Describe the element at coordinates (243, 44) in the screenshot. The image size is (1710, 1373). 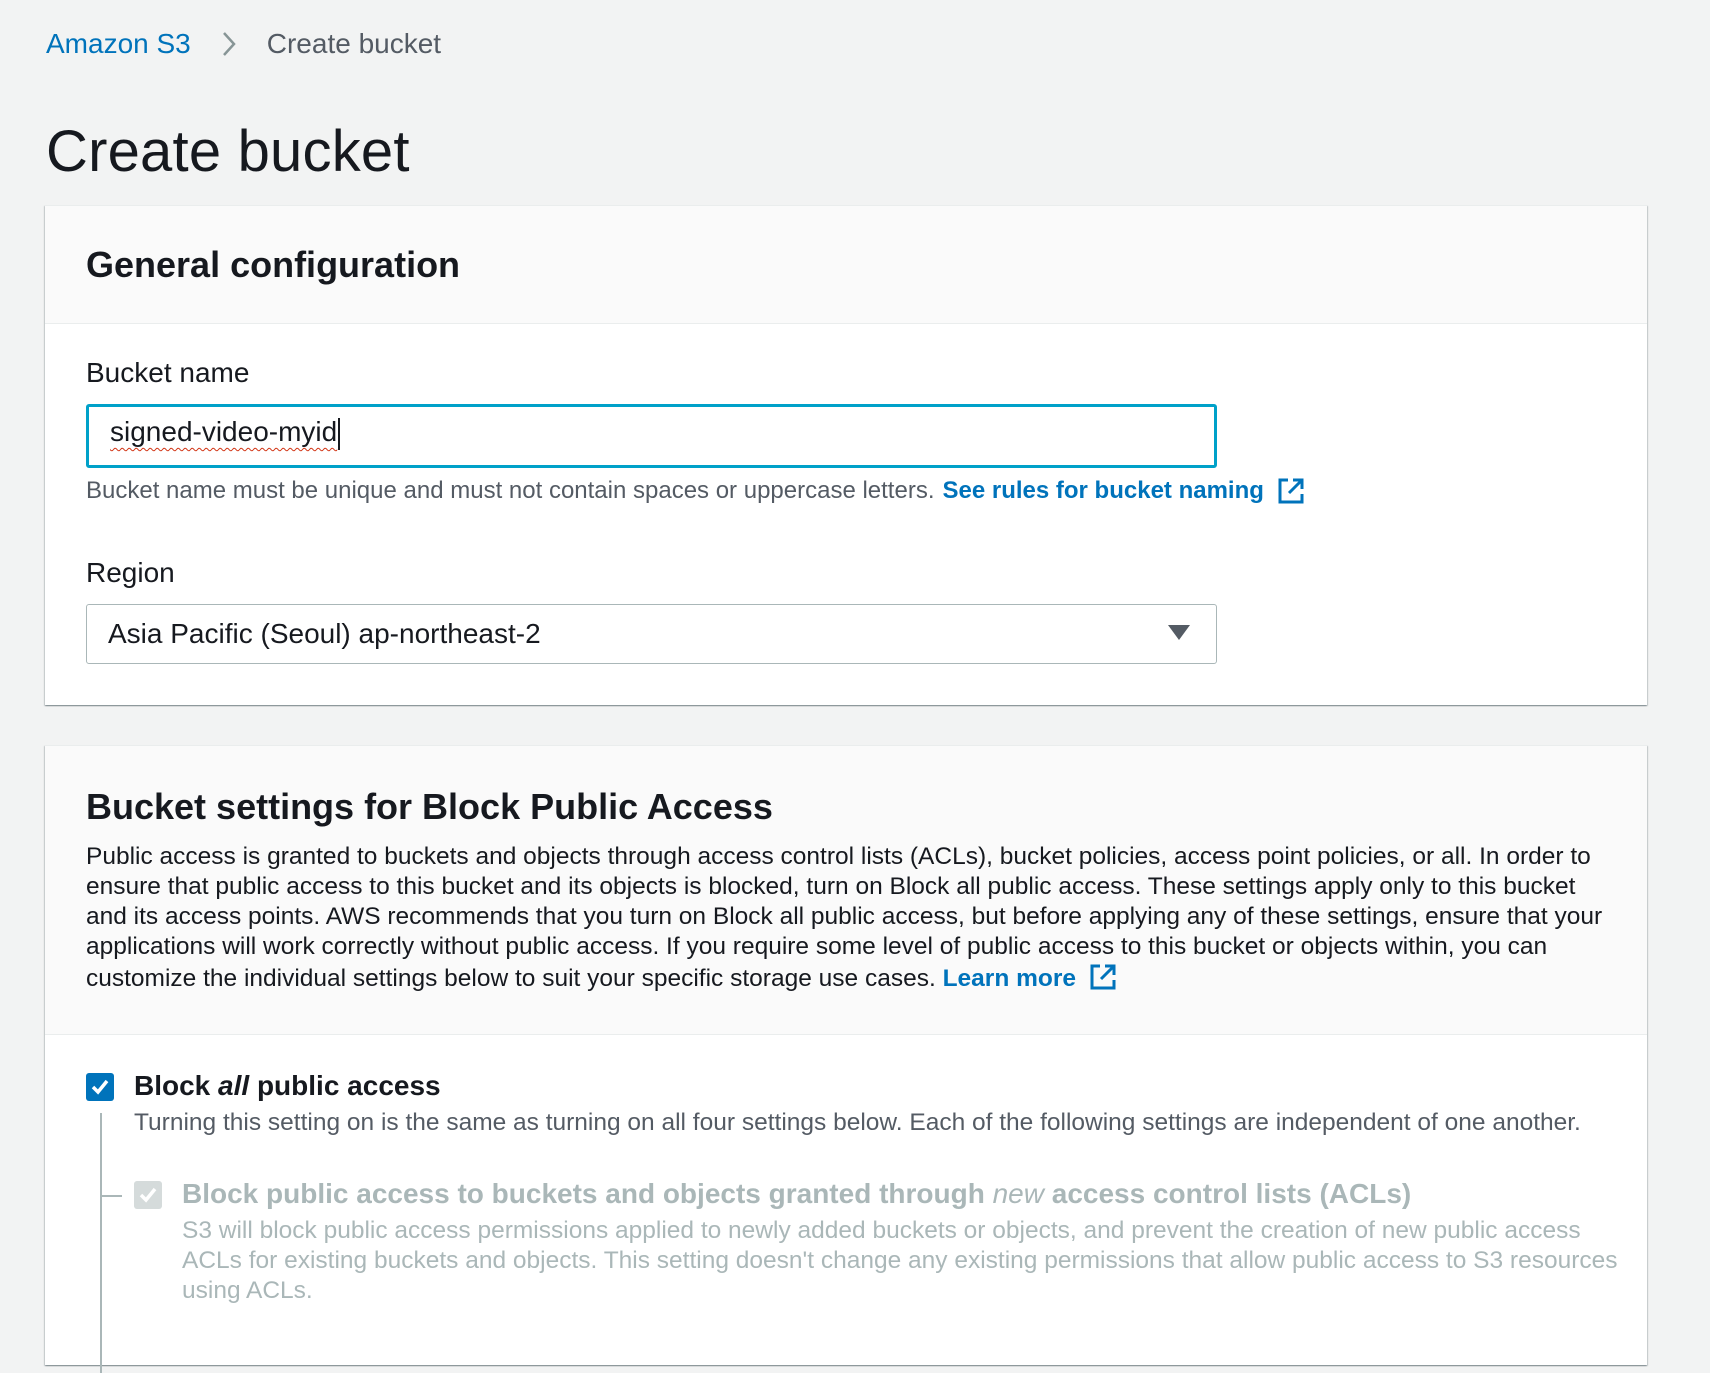
I see `breadcrumb: Amazon S3 Create bucket` at that location.